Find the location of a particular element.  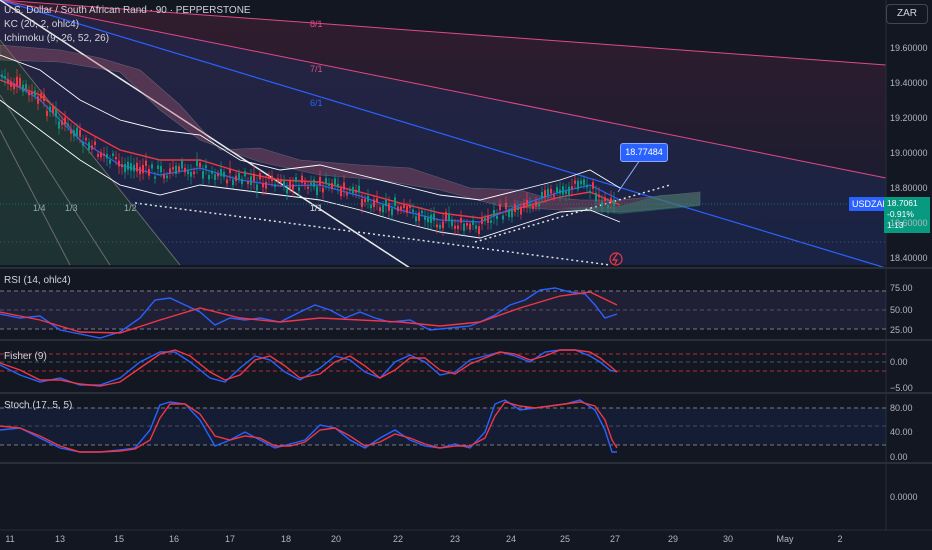

date-label: 25 is located at coordinates (565, 539).